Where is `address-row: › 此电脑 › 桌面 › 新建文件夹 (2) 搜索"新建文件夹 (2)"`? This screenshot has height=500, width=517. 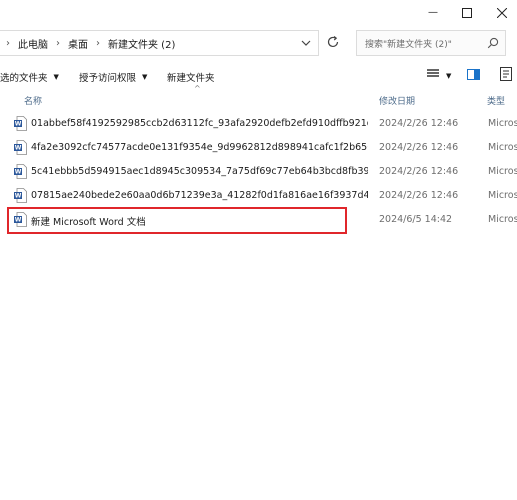 address-row: › 此电脑 › 桌面 › 新建文件夹 (2) 搜索"新建文件夹 (2)" is located at coordinates (258, 44).